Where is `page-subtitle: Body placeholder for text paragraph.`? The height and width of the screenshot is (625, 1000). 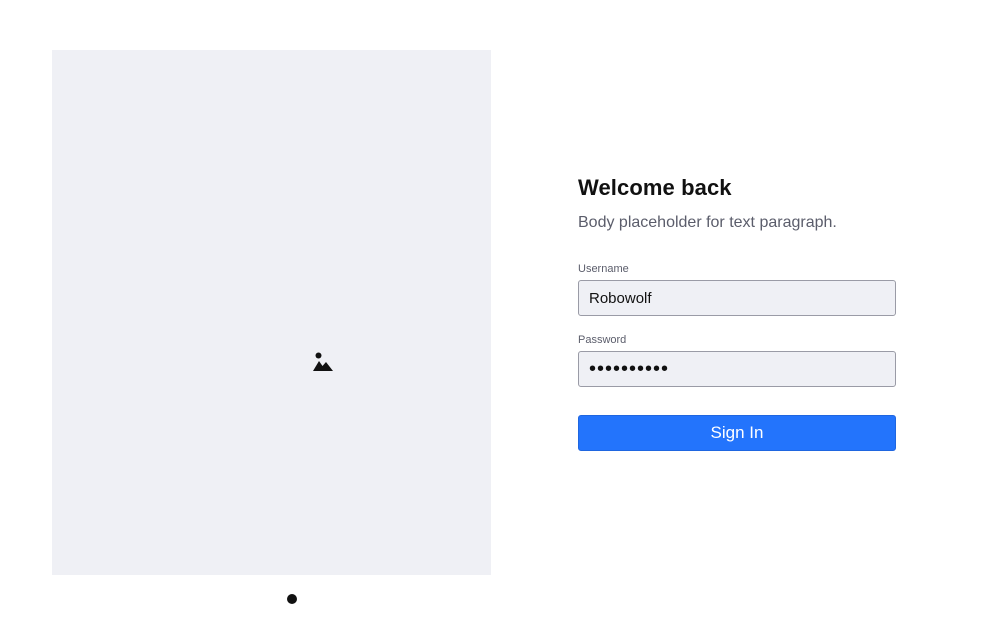 page-subtitle: Body placeholder for text paragraph. is located at coordinates (707, 222).